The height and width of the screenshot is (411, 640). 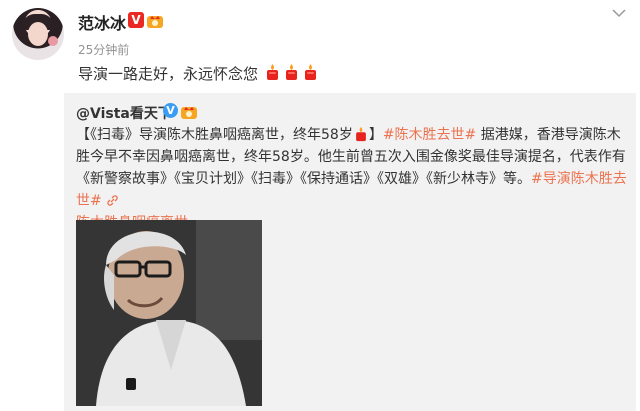 I want to click on emoji-row, so click(x=291, y=72).